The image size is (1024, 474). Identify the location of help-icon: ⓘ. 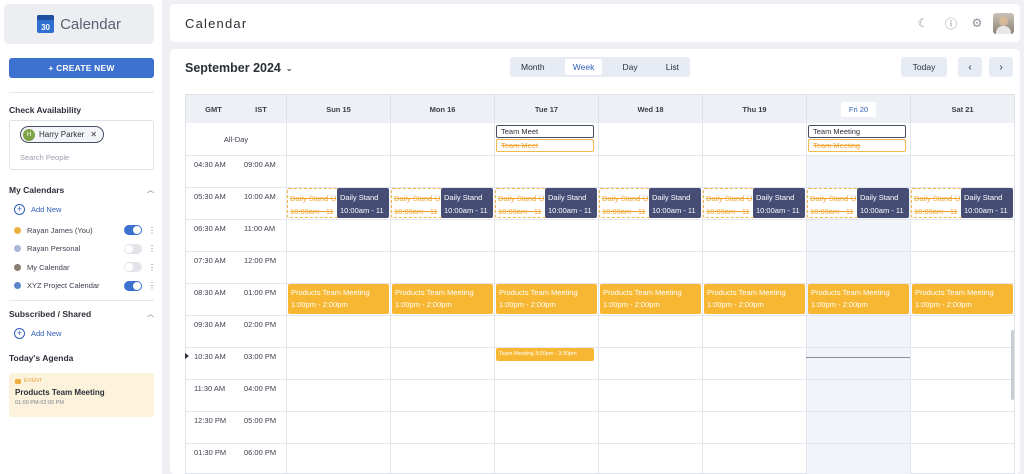
(951, 23).